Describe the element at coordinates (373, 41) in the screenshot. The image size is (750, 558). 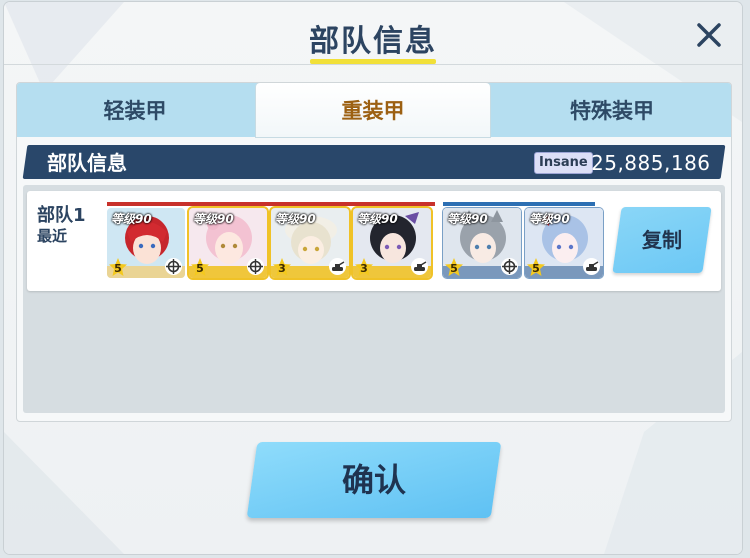
I see `dialog-title: 部队信息` at that location.